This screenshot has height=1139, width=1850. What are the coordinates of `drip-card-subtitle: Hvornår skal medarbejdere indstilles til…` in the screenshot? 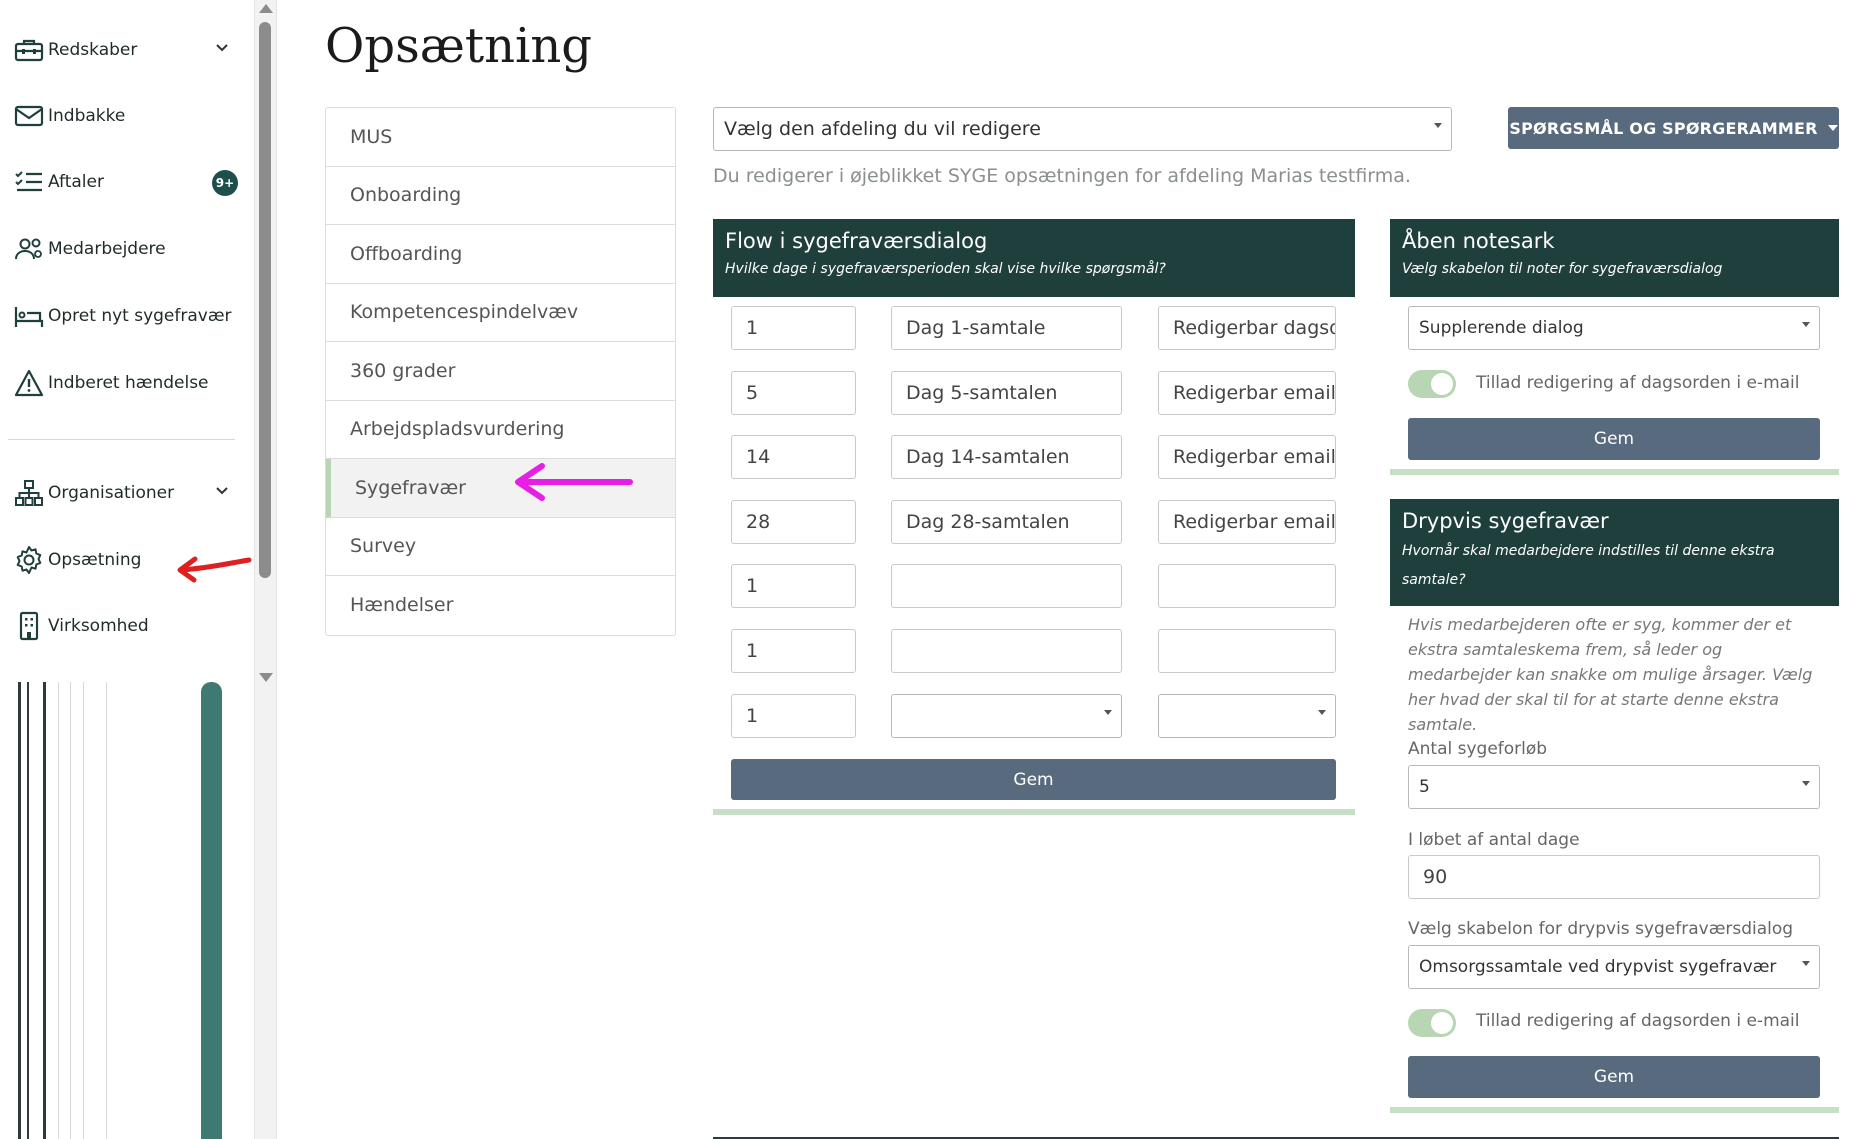 It's located at (1588, 565).